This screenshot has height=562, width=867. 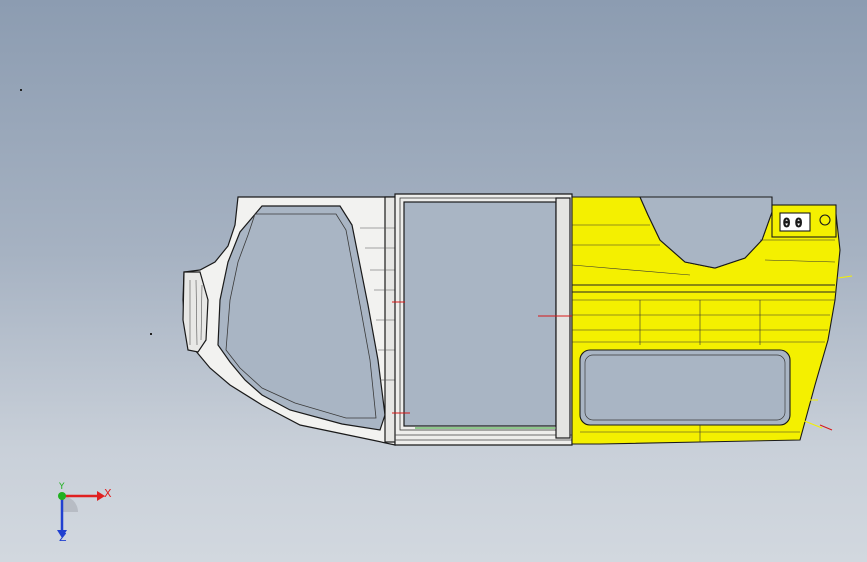 What do you see at coordinates (108, 493) in the screenshot?
I see `x-axis-label: X` at bounding box center [108, 493].